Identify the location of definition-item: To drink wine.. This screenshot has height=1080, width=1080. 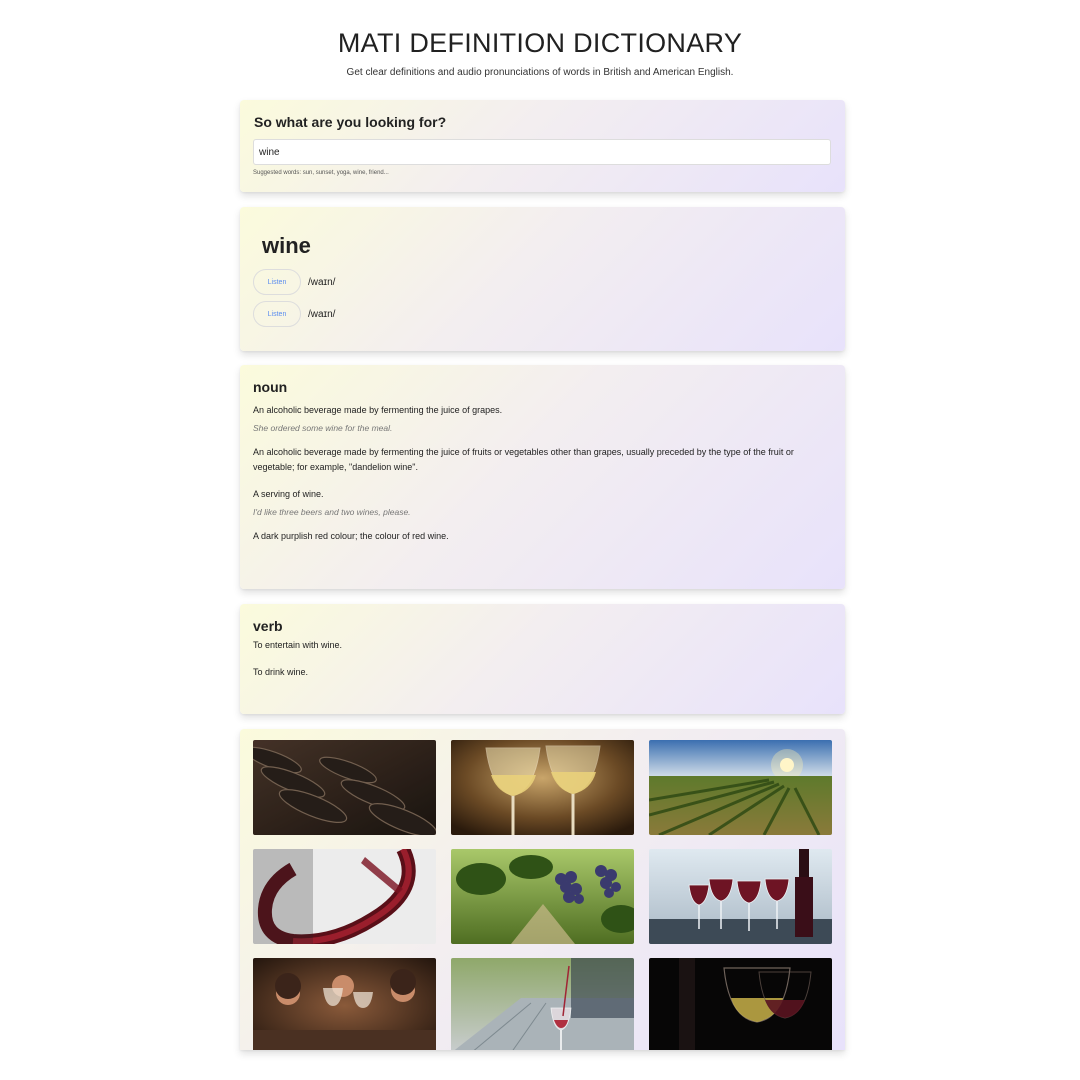
(542, 672).